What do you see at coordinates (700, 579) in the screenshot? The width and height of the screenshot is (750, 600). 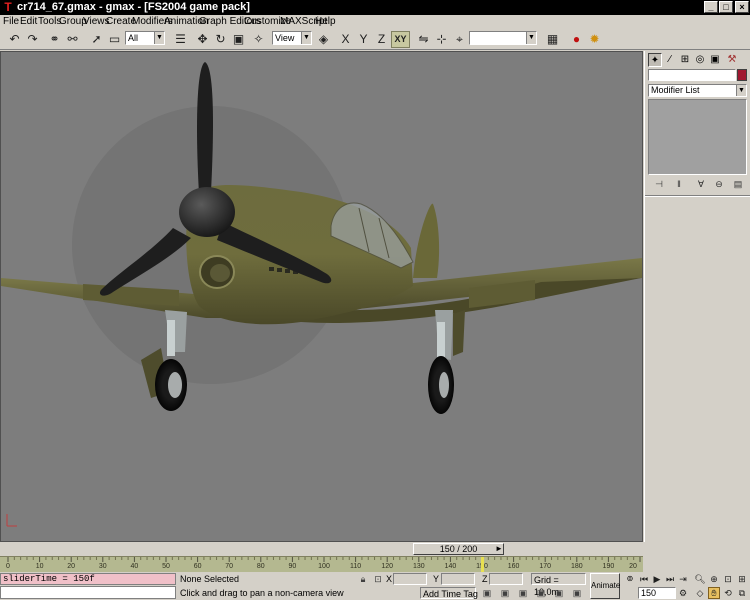 I see `zoom-icon: 🔍︎` at bounding box center [700, 579].